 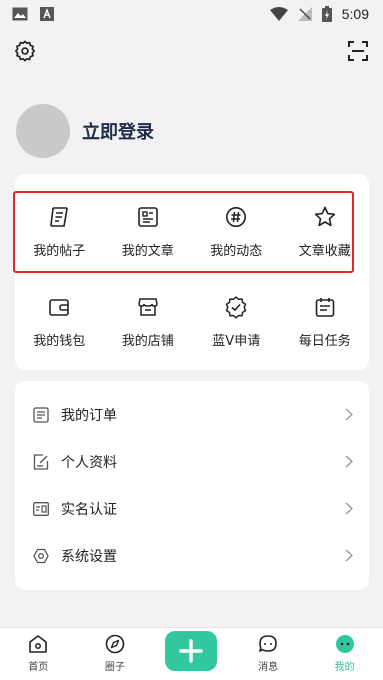 I want to click on menu-item-label: 系统设置, so click(x=89, y=556).